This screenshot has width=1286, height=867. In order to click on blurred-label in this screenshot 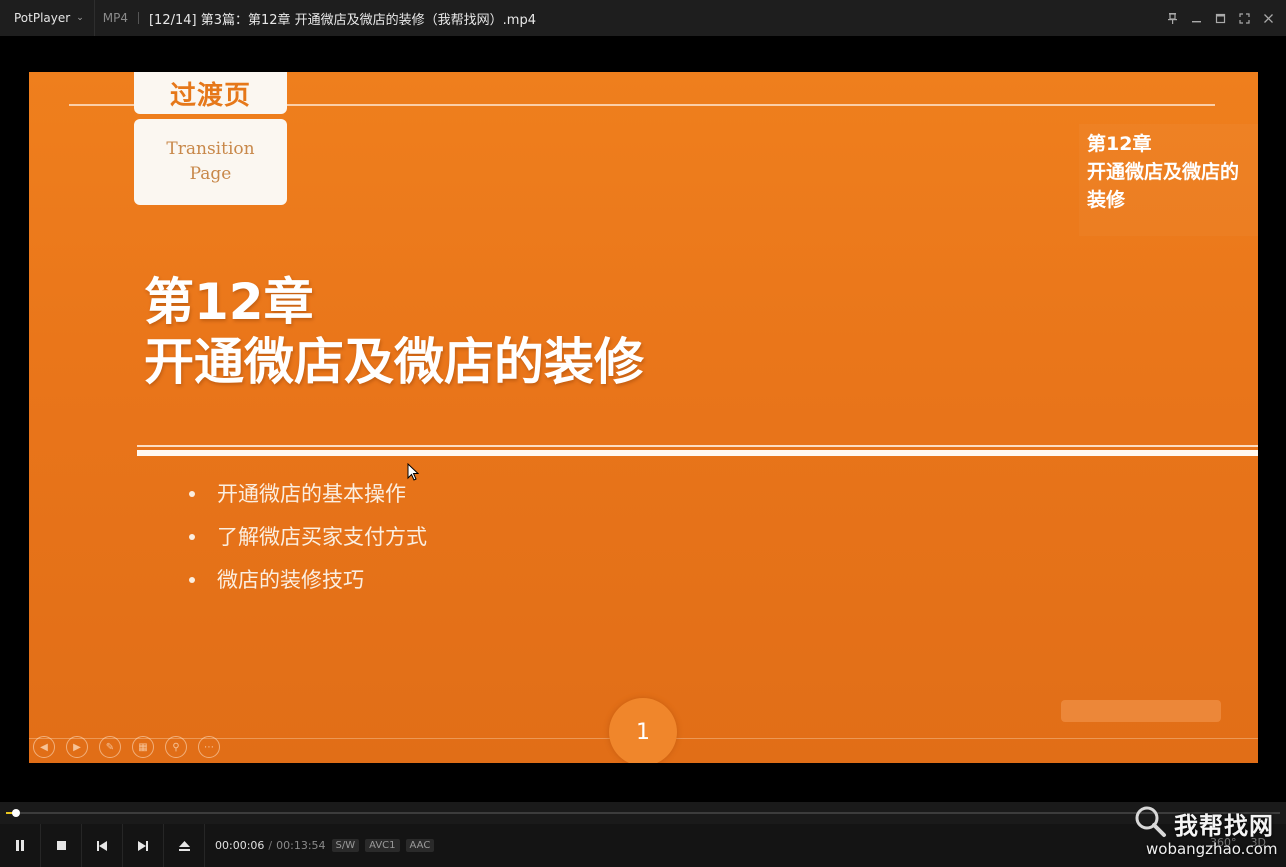, I will do `click(1141, 711)`.